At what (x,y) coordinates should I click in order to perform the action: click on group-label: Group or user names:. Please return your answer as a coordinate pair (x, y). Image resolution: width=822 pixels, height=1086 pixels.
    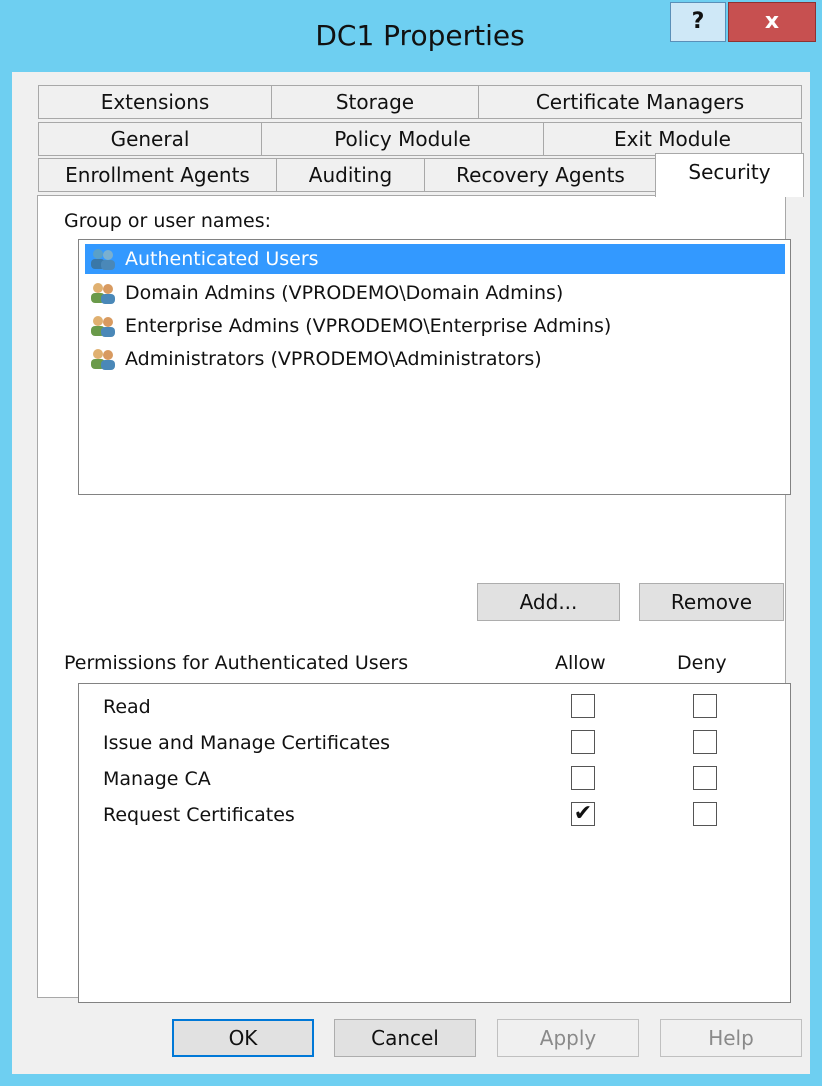
    Looking at the image, I should click on (168, 221).